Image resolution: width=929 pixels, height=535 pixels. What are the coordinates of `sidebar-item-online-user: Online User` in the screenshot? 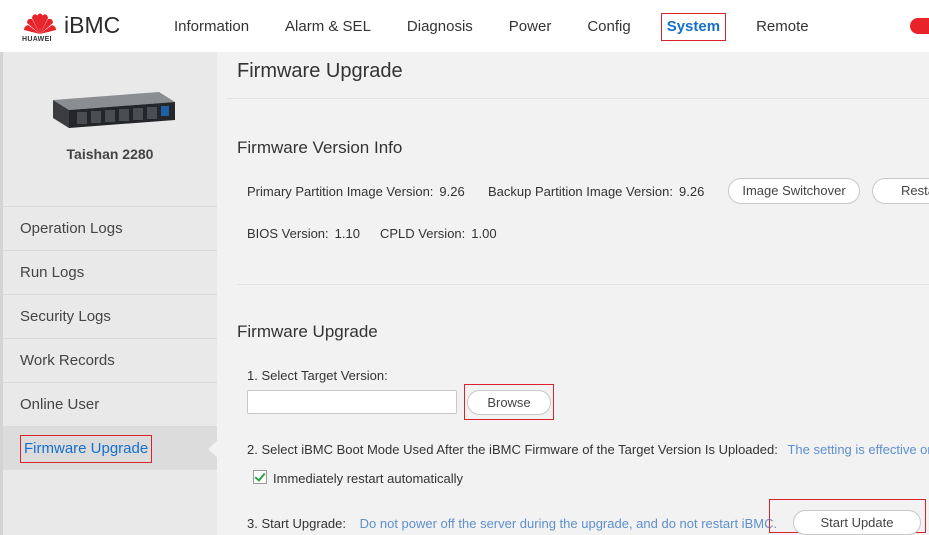 It's located at (110, 404).